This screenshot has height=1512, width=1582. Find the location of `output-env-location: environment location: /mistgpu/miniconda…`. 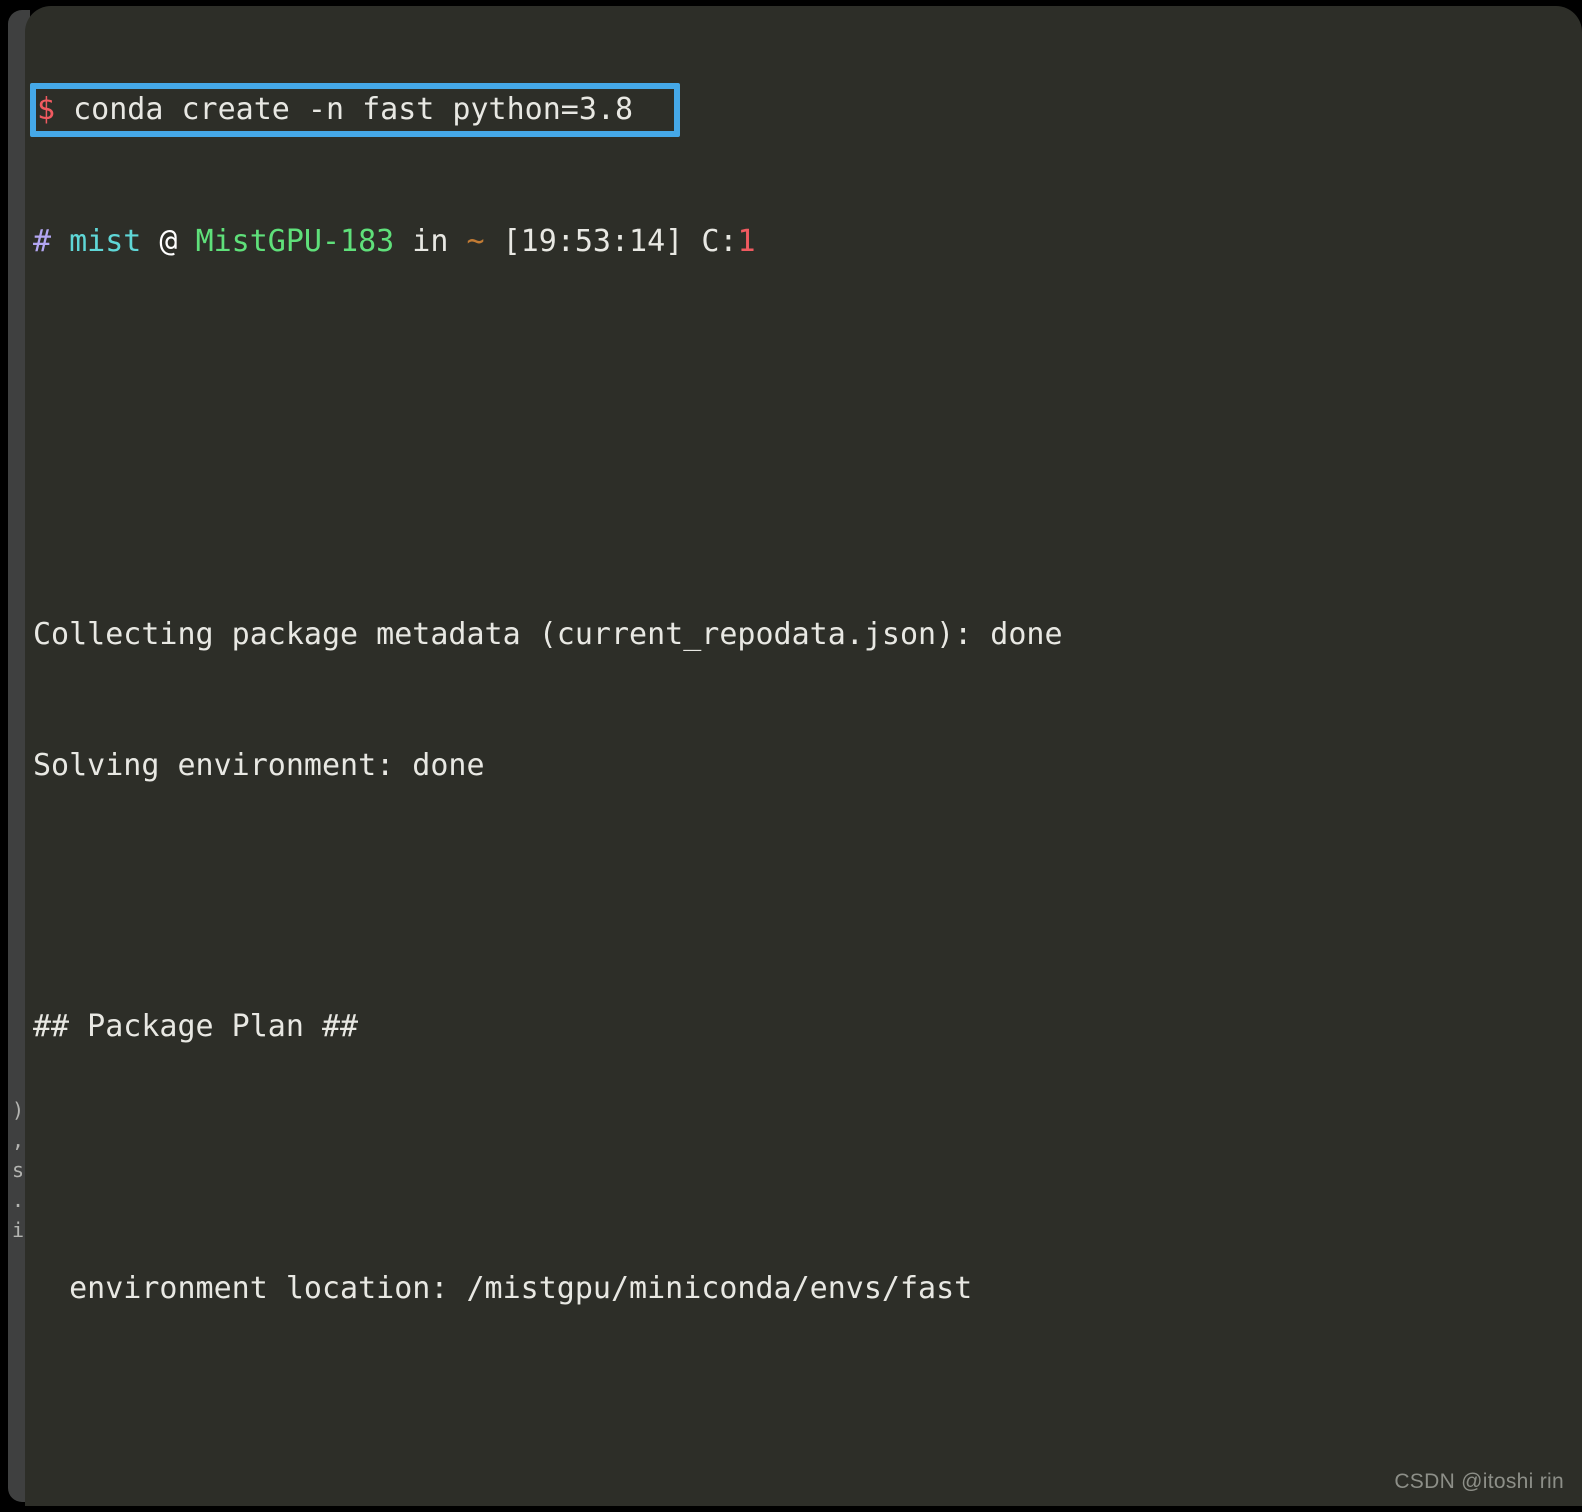

output-env-location: environment location: /mistgpu/miniconda… is located at coordinates (503, 1288).